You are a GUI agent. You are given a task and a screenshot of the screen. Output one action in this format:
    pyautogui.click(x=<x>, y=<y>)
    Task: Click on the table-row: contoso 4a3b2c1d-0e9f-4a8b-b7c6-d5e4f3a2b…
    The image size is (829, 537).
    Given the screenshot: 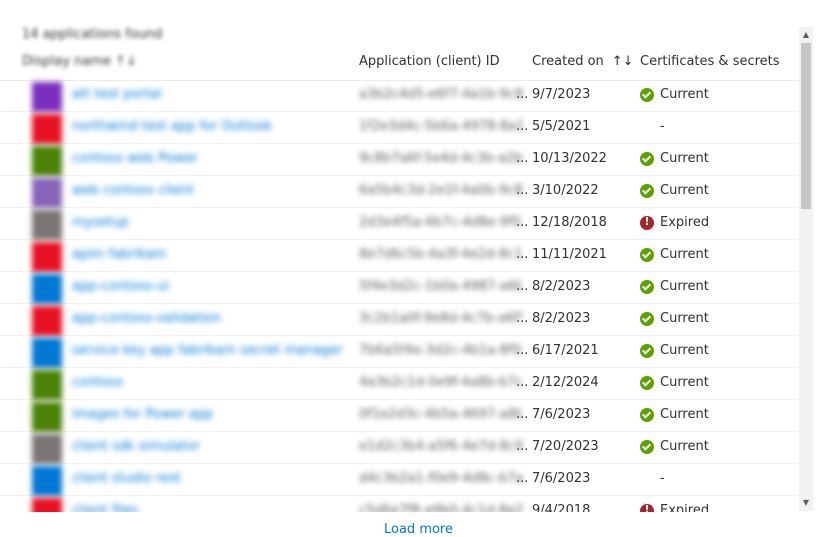 What is the action you would take?
    pyautogui.click(x=399, y=384)
    